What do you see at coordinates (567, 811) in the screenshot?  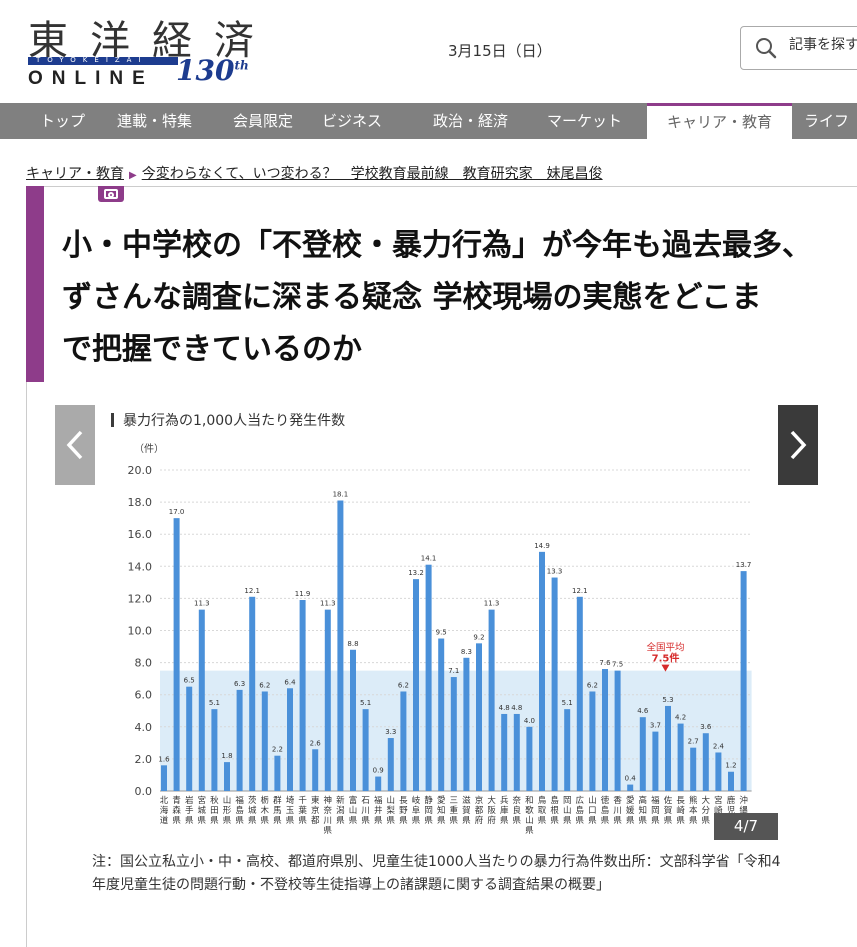 I see `x-tick-label: 岡山県` at bounding box center [567, 811].